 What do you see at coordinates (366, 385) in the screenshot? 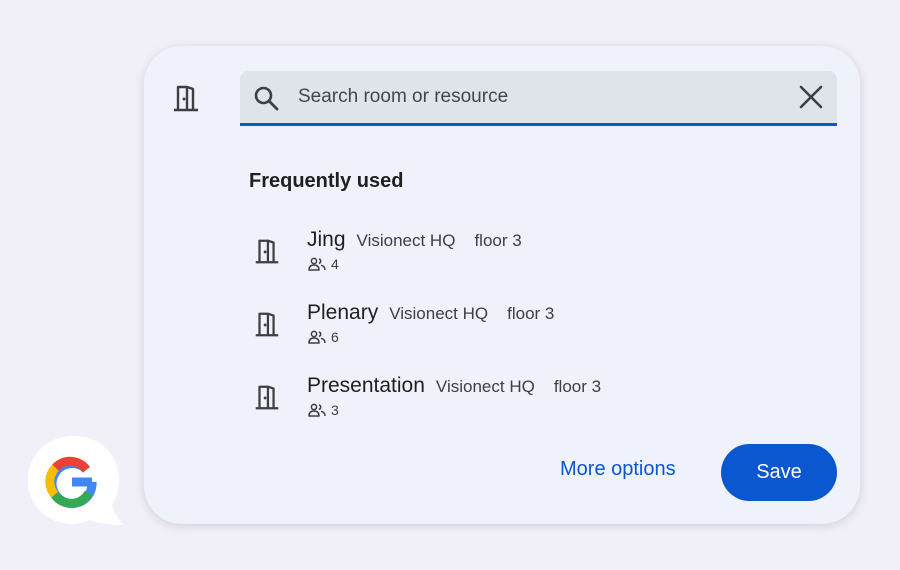
I see `room-name: Presentation` at bounding box center [366, 385].